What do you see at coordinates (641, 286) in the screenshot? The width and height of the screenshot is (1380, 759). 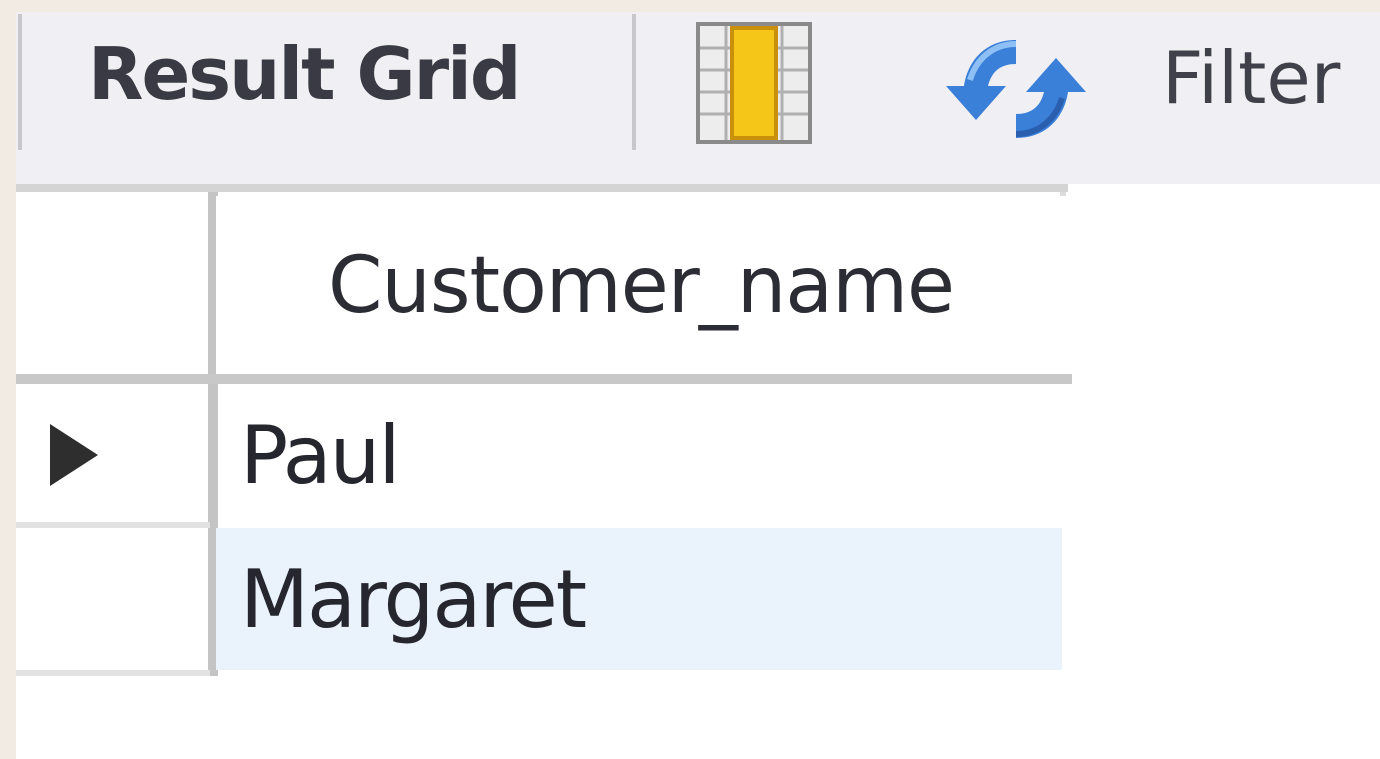 I see `column-header-customer-name: Customer_name` at bounding box center [641, 286].